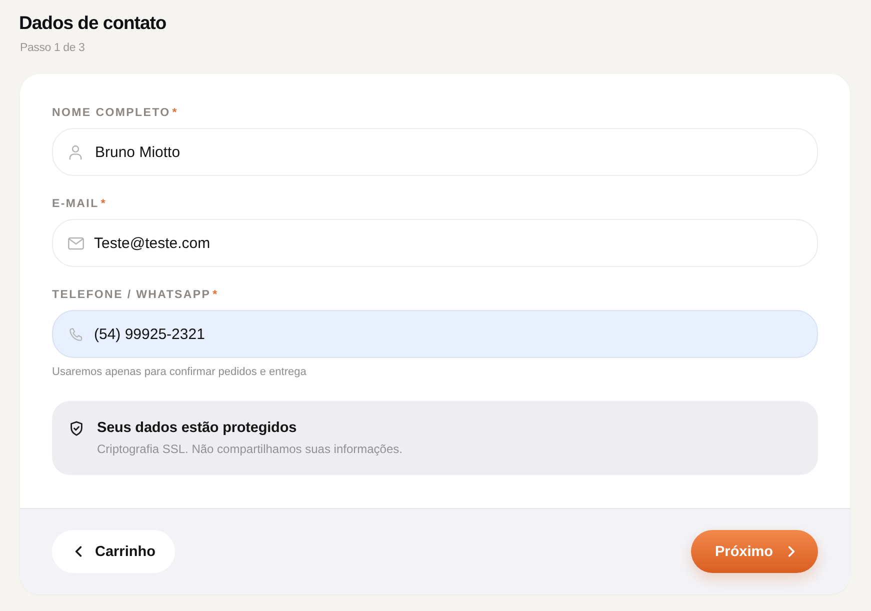 The height and width of the screenshot is (611, 871). I want to click on text-field: Bruno Miotto, so click(435, 152).